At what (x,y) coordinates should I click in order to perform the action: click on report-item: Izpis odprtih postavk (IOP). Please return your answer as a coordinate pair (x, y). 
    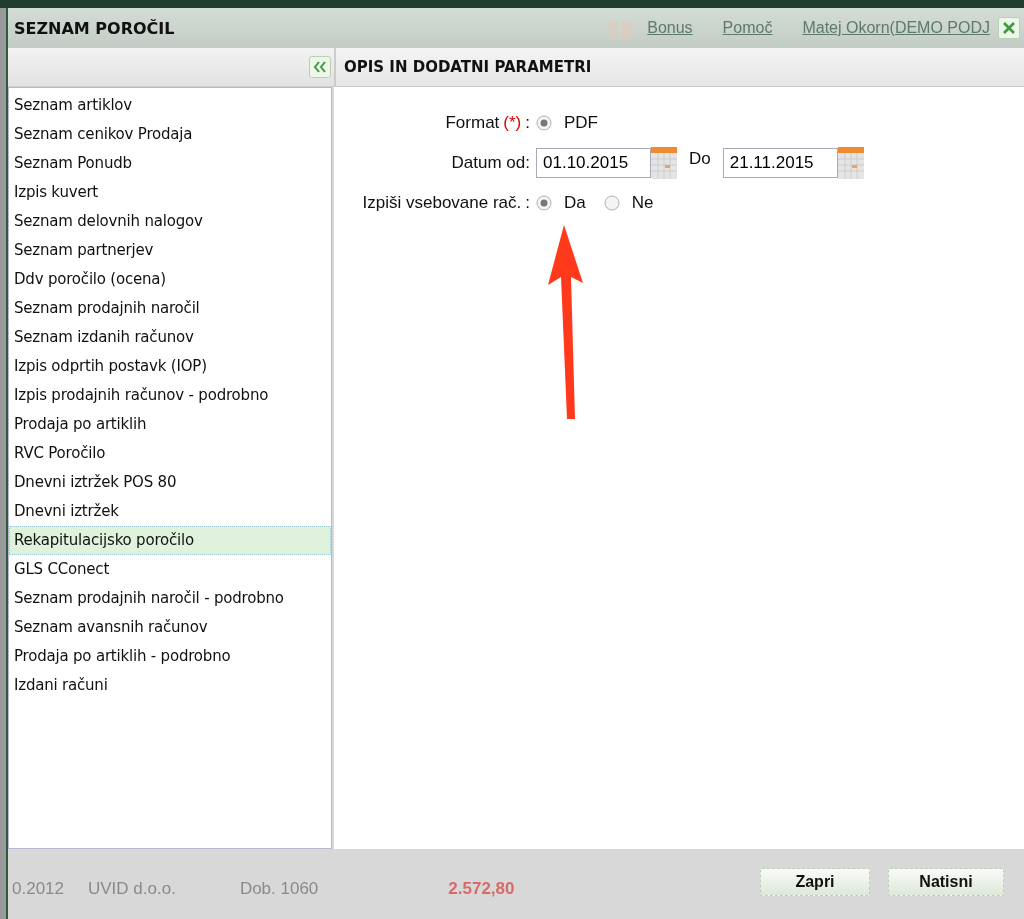
    Looking at the image, I should click on (170, 366).